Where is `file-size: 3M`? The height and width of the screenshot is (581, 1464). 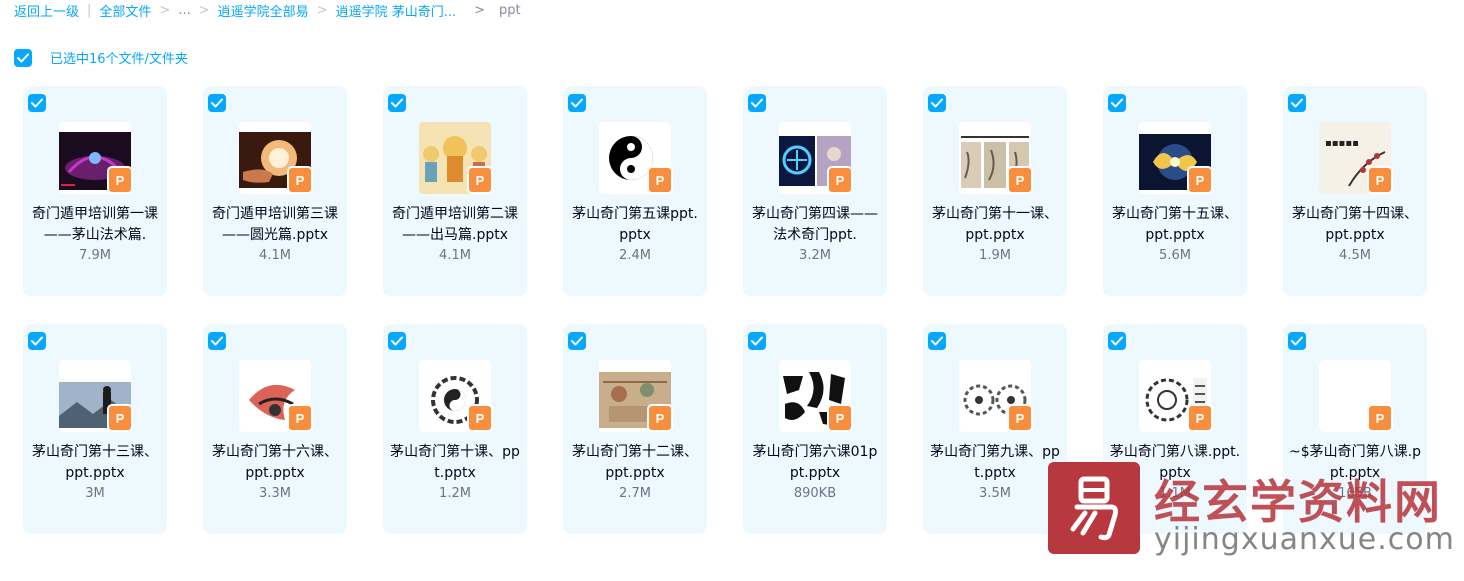
file-size: 3M is located at coordinates (95, 493).